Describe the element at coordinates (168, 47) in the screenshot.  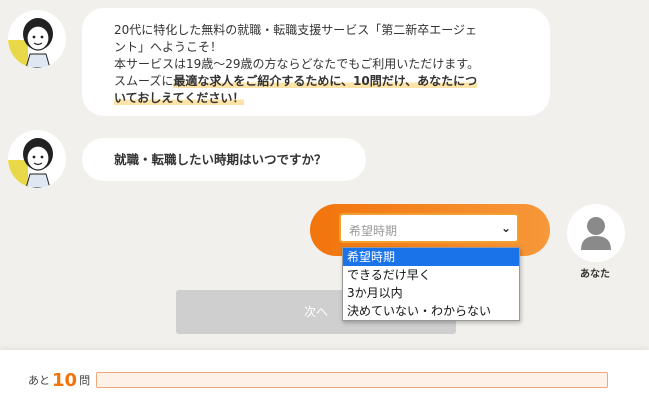
I see `greeting-line-2: ント」へようこそ！` at that location.